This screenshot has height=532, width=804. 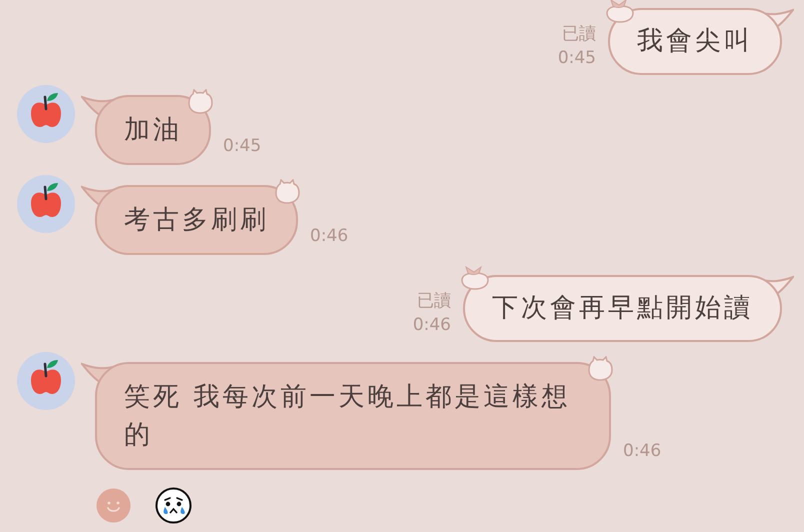 What do you see at coordinates (622, 308) in the screenshot?
I see `message-text: 下次會再早點開始讀` at bounding box center [622, 308].